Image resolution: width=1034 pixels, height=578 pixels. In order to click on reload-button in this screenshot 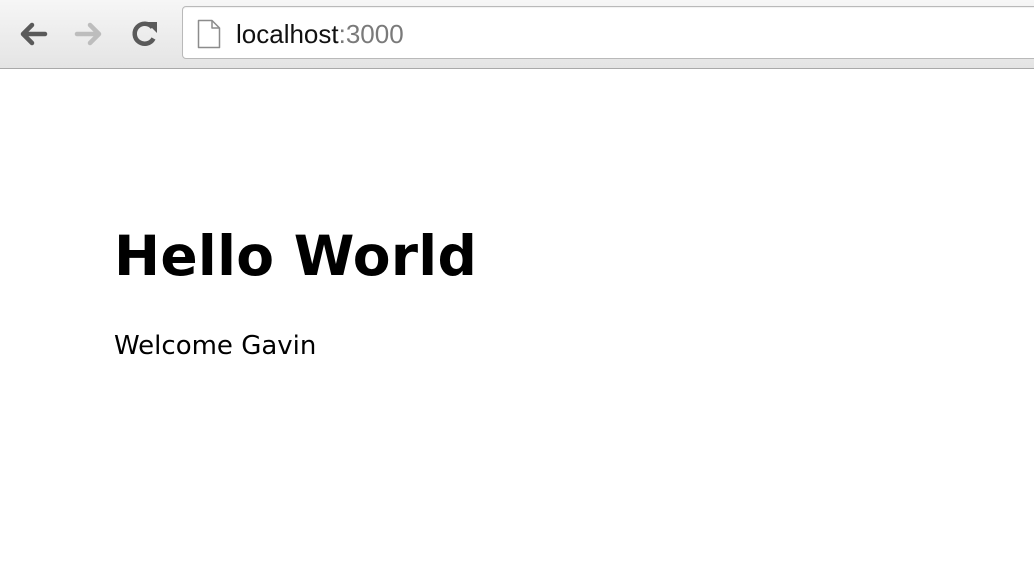, I will do `click(145, 34)`.